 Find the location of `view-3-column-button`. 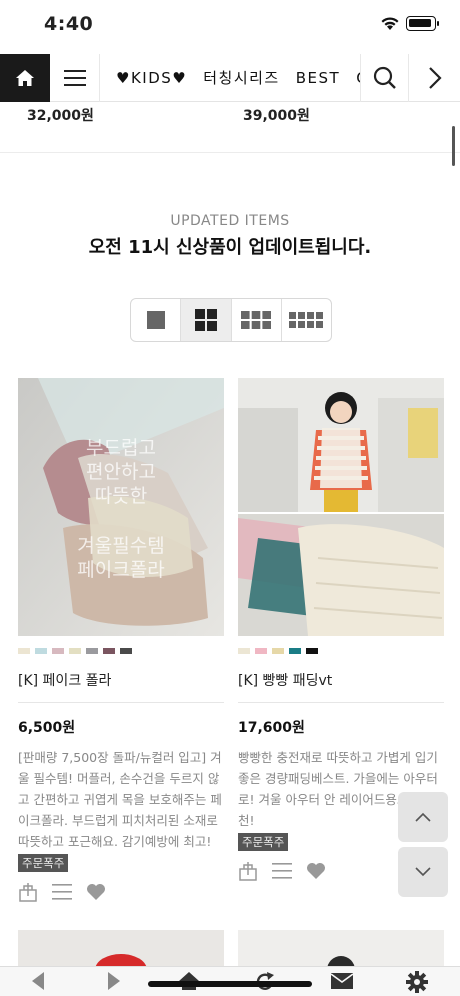

view-3-column-button is located at coordinates (257, 320).